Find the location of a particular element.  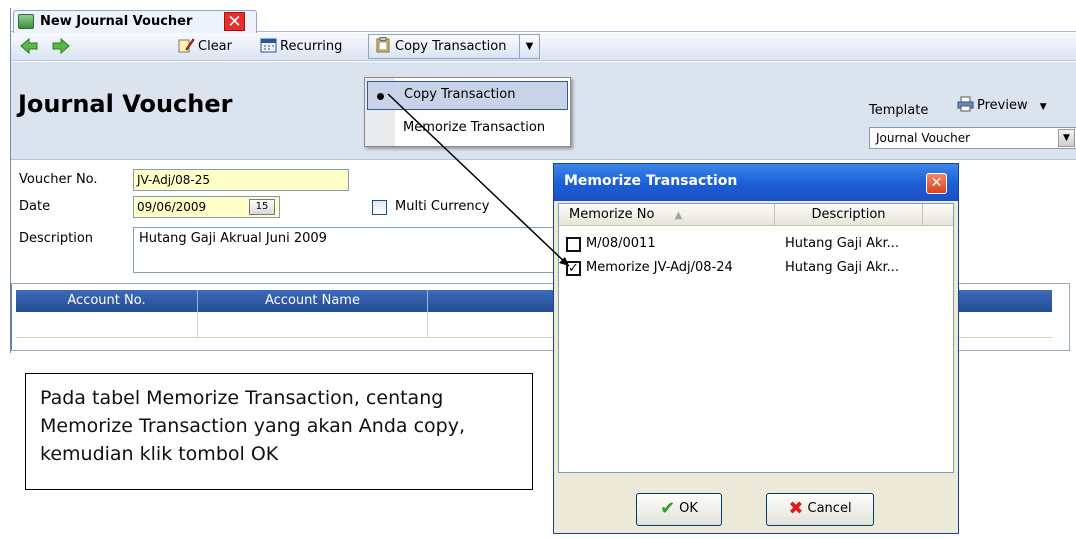

copy-transaction-button: Copy Transaction is located at coordinates (440, 47).